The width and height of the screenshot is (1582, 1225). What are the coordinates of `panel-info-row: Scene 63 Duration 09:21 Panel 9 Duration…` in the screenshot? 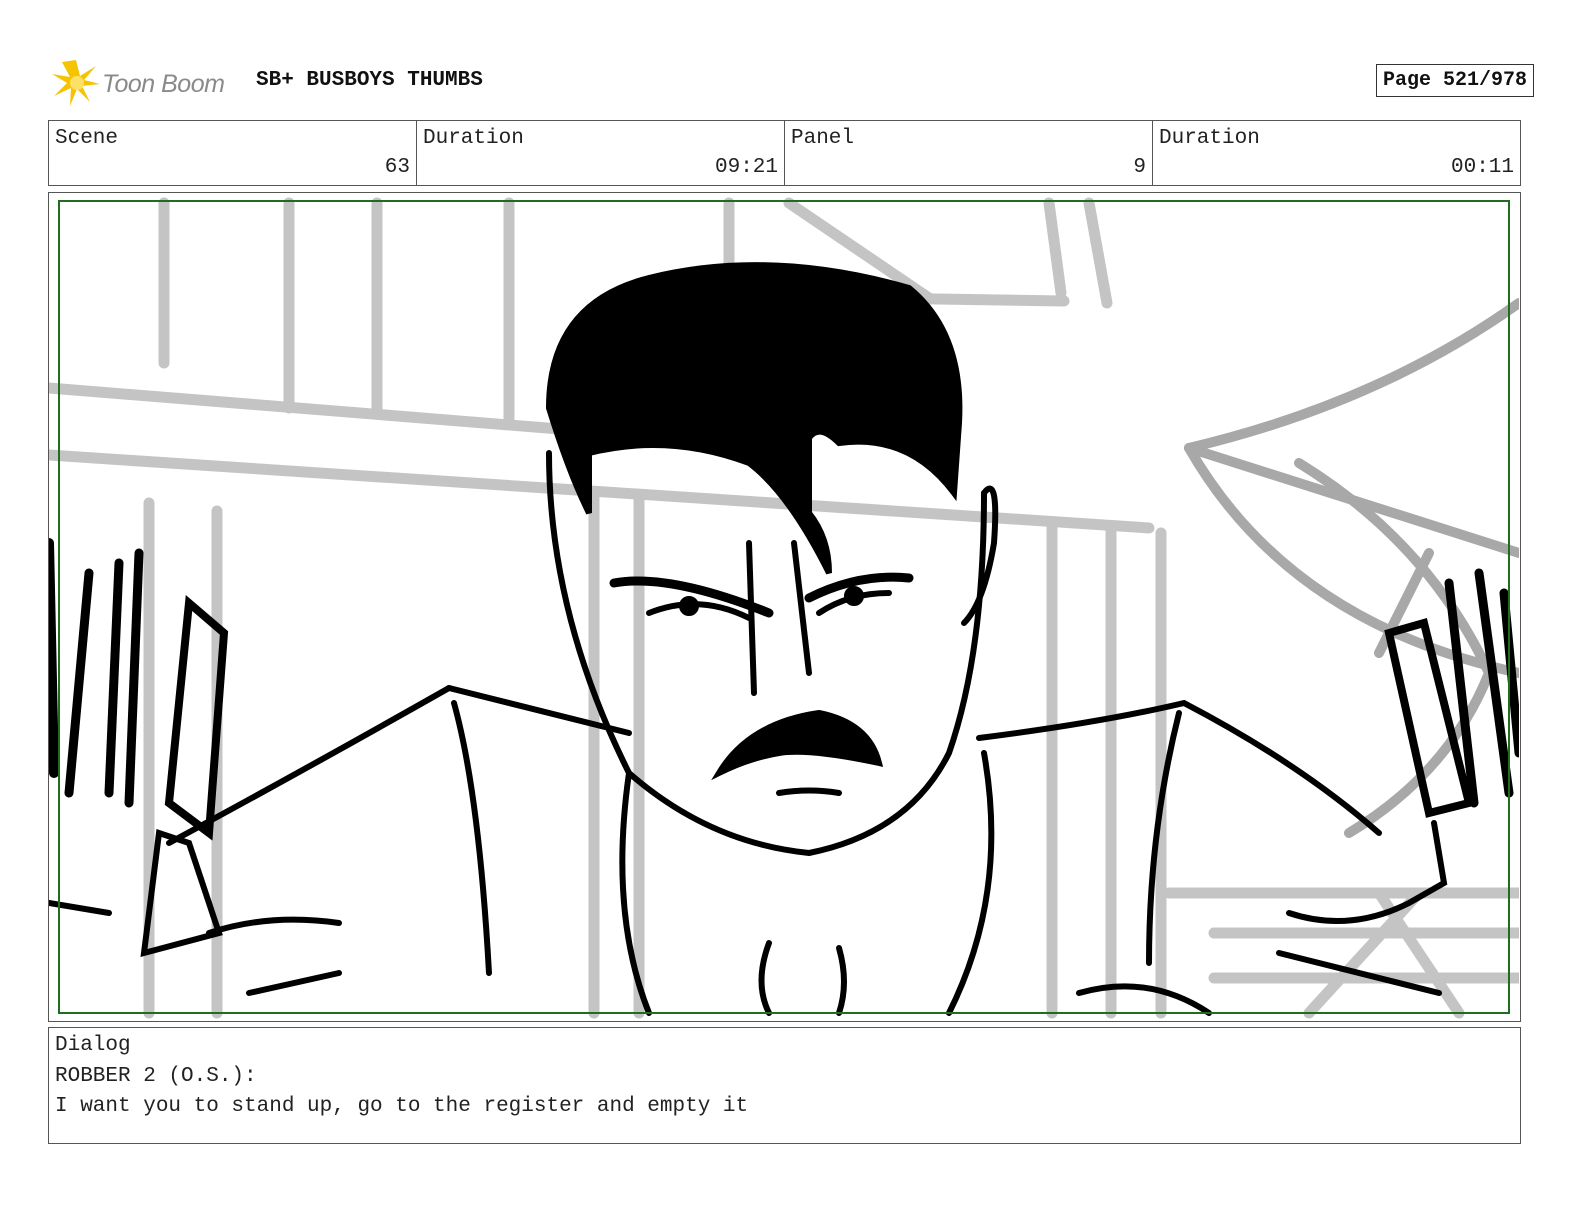 It's located at (784, 153).